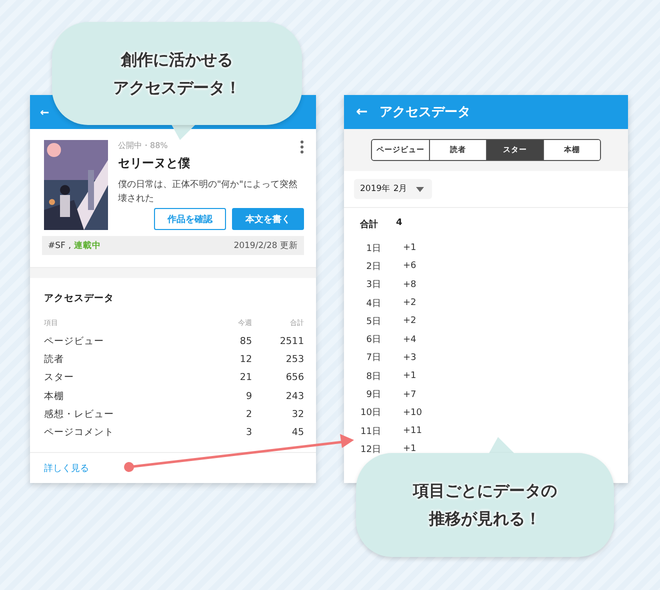 The height and width of the screenshot is (590, 660). What do you see at coordinates (154, 163) in the screenshot?
I see `work-title: セリーヌと僕` at bounding box center [154, 163].